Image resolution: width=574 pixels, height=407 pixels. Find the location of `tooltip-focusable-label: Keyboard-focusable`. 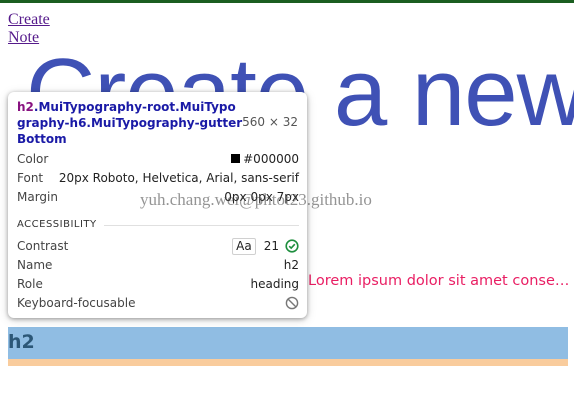

tooltip-focusable-label: Keyboard-focusable is located at coordinates (76, 303).